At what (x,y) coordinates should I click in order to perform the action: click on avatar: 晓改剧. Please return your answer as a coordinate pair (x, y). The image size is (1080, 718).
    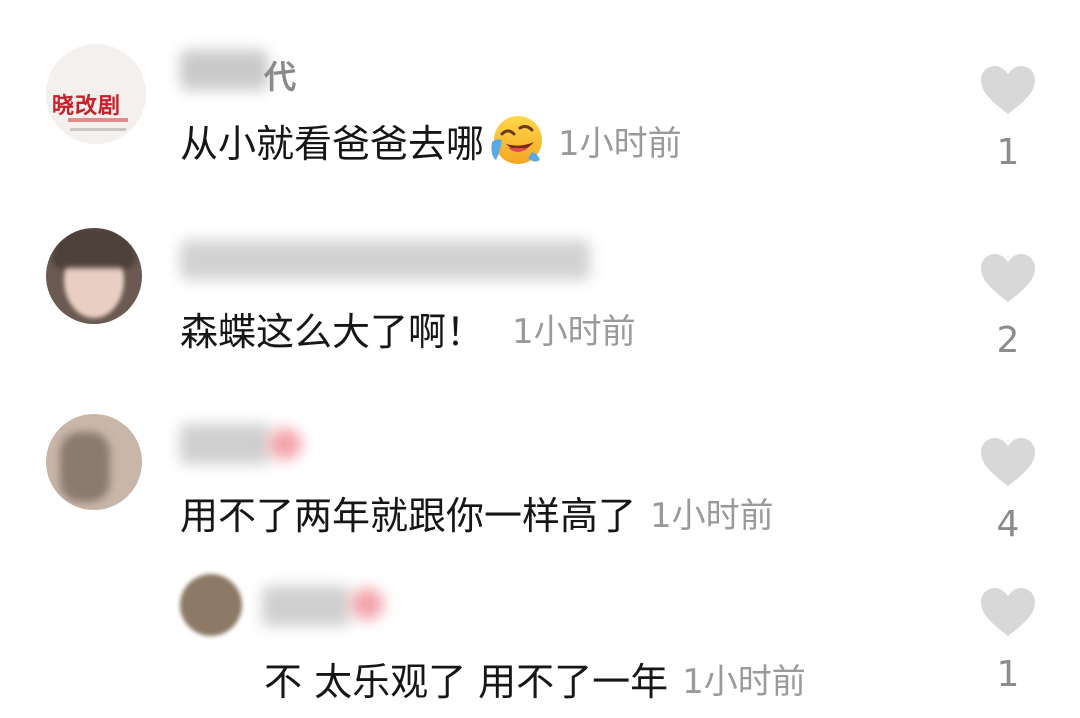
    Looking at the image, I should click on (96, 94).